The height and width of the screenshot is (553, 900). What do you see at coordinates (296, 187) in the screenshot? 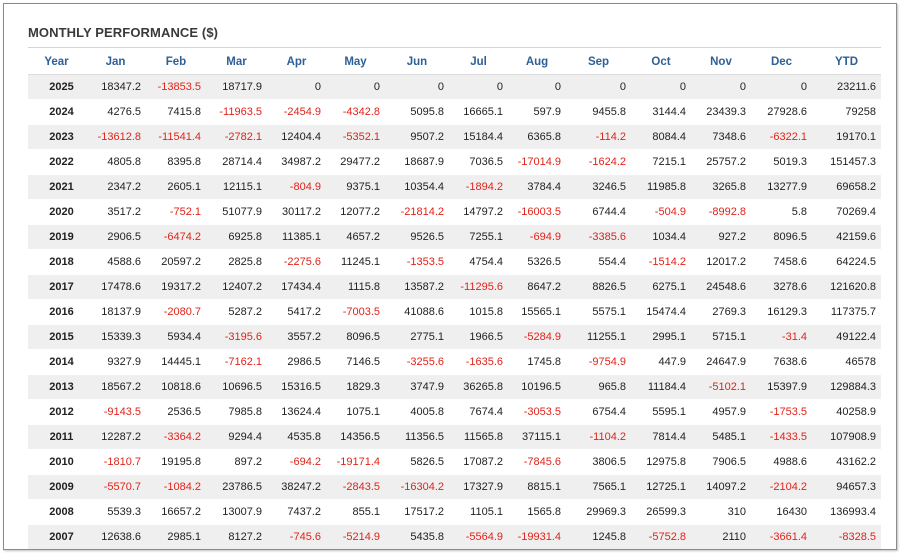
I see `value-cell-apr: -804.9` at bounding box center [296, 187].